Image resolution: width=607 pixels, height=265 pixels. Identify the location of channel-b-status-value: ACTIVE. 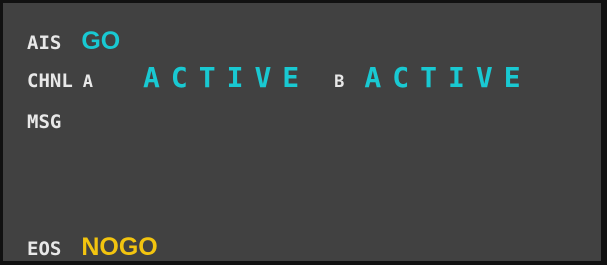
(448, 77).